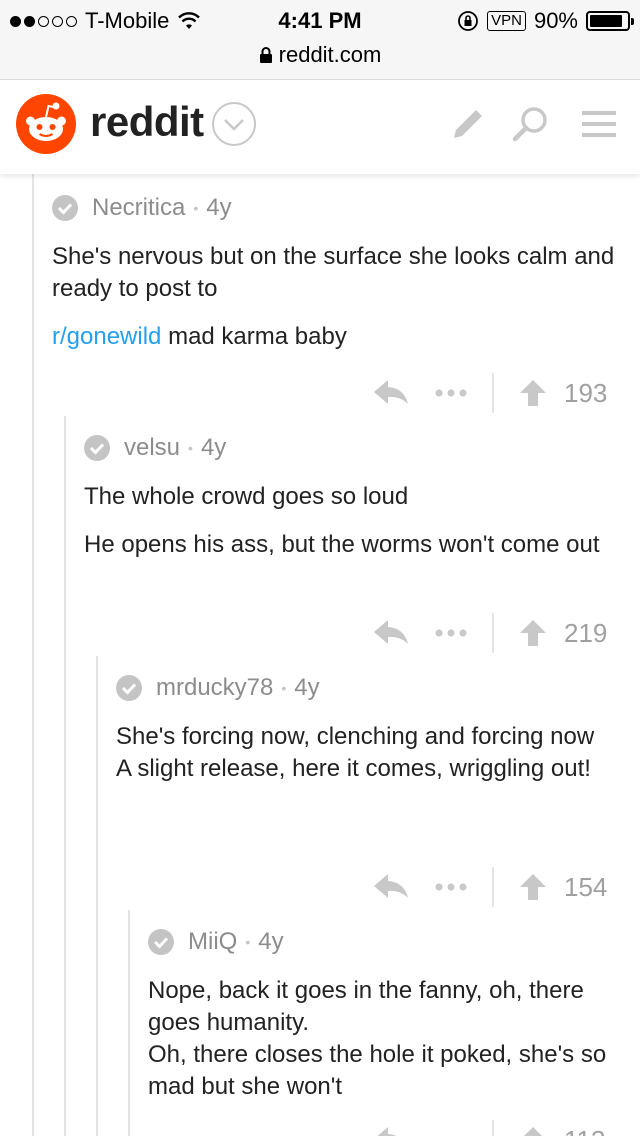 The height and width of the screenshot is (1136, 640). What do you see at coordinates (600, 124) in the screenshot?
I see `hamburger-menu-icon` at bounding box center [600, 124].